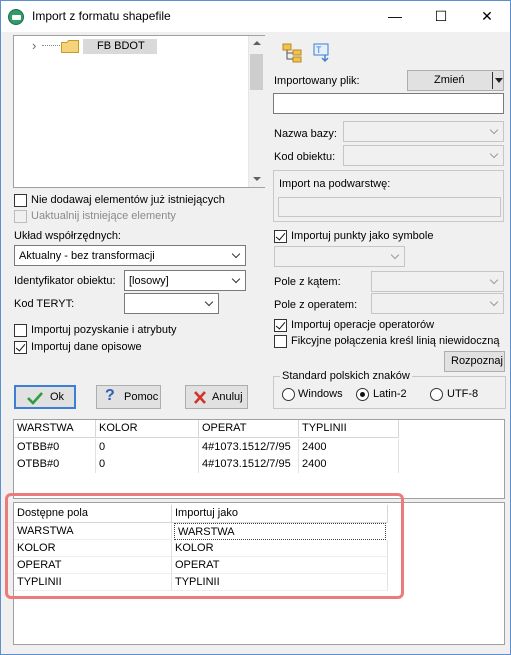  What do you see at coordinates (339, 256) in the screenshot?
I see `symbol-select` at bounding box center [339, 256].